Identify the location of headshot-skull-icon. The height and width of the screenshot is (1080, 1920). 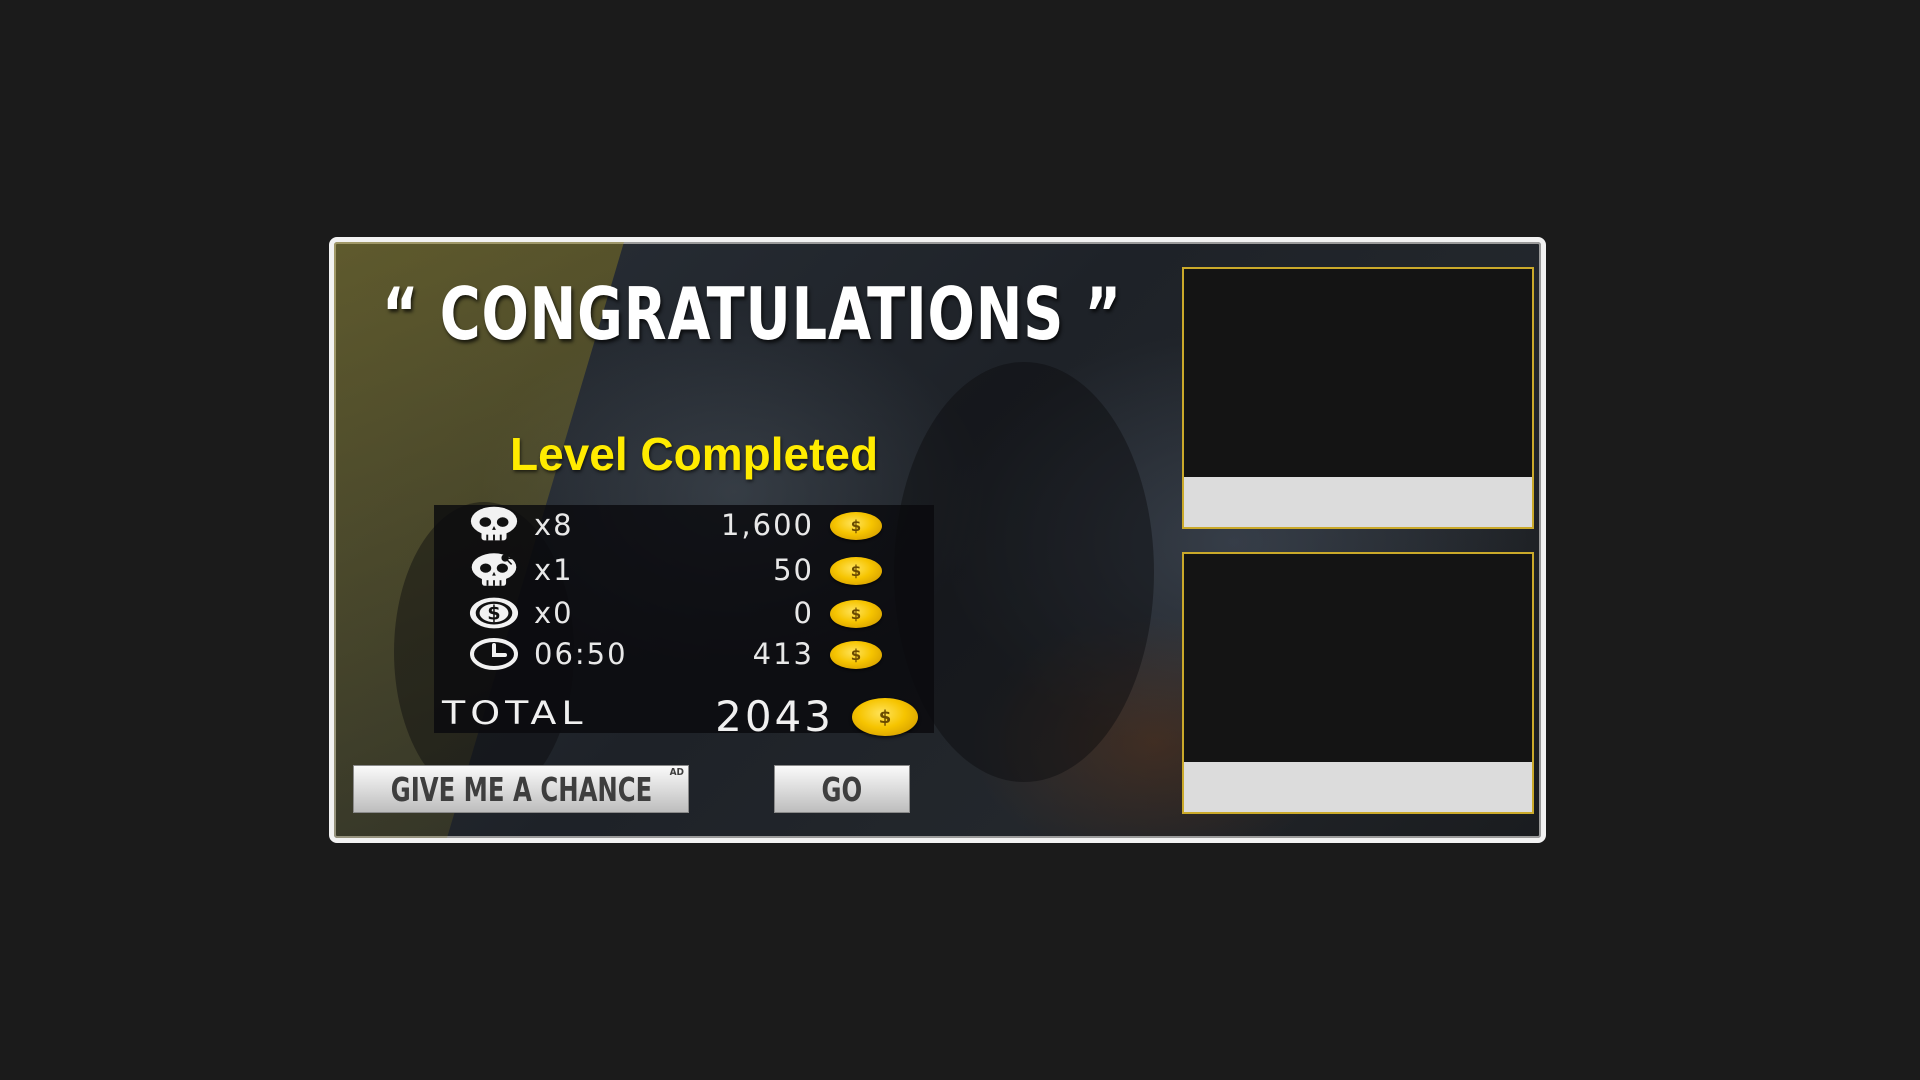
(494, 570).